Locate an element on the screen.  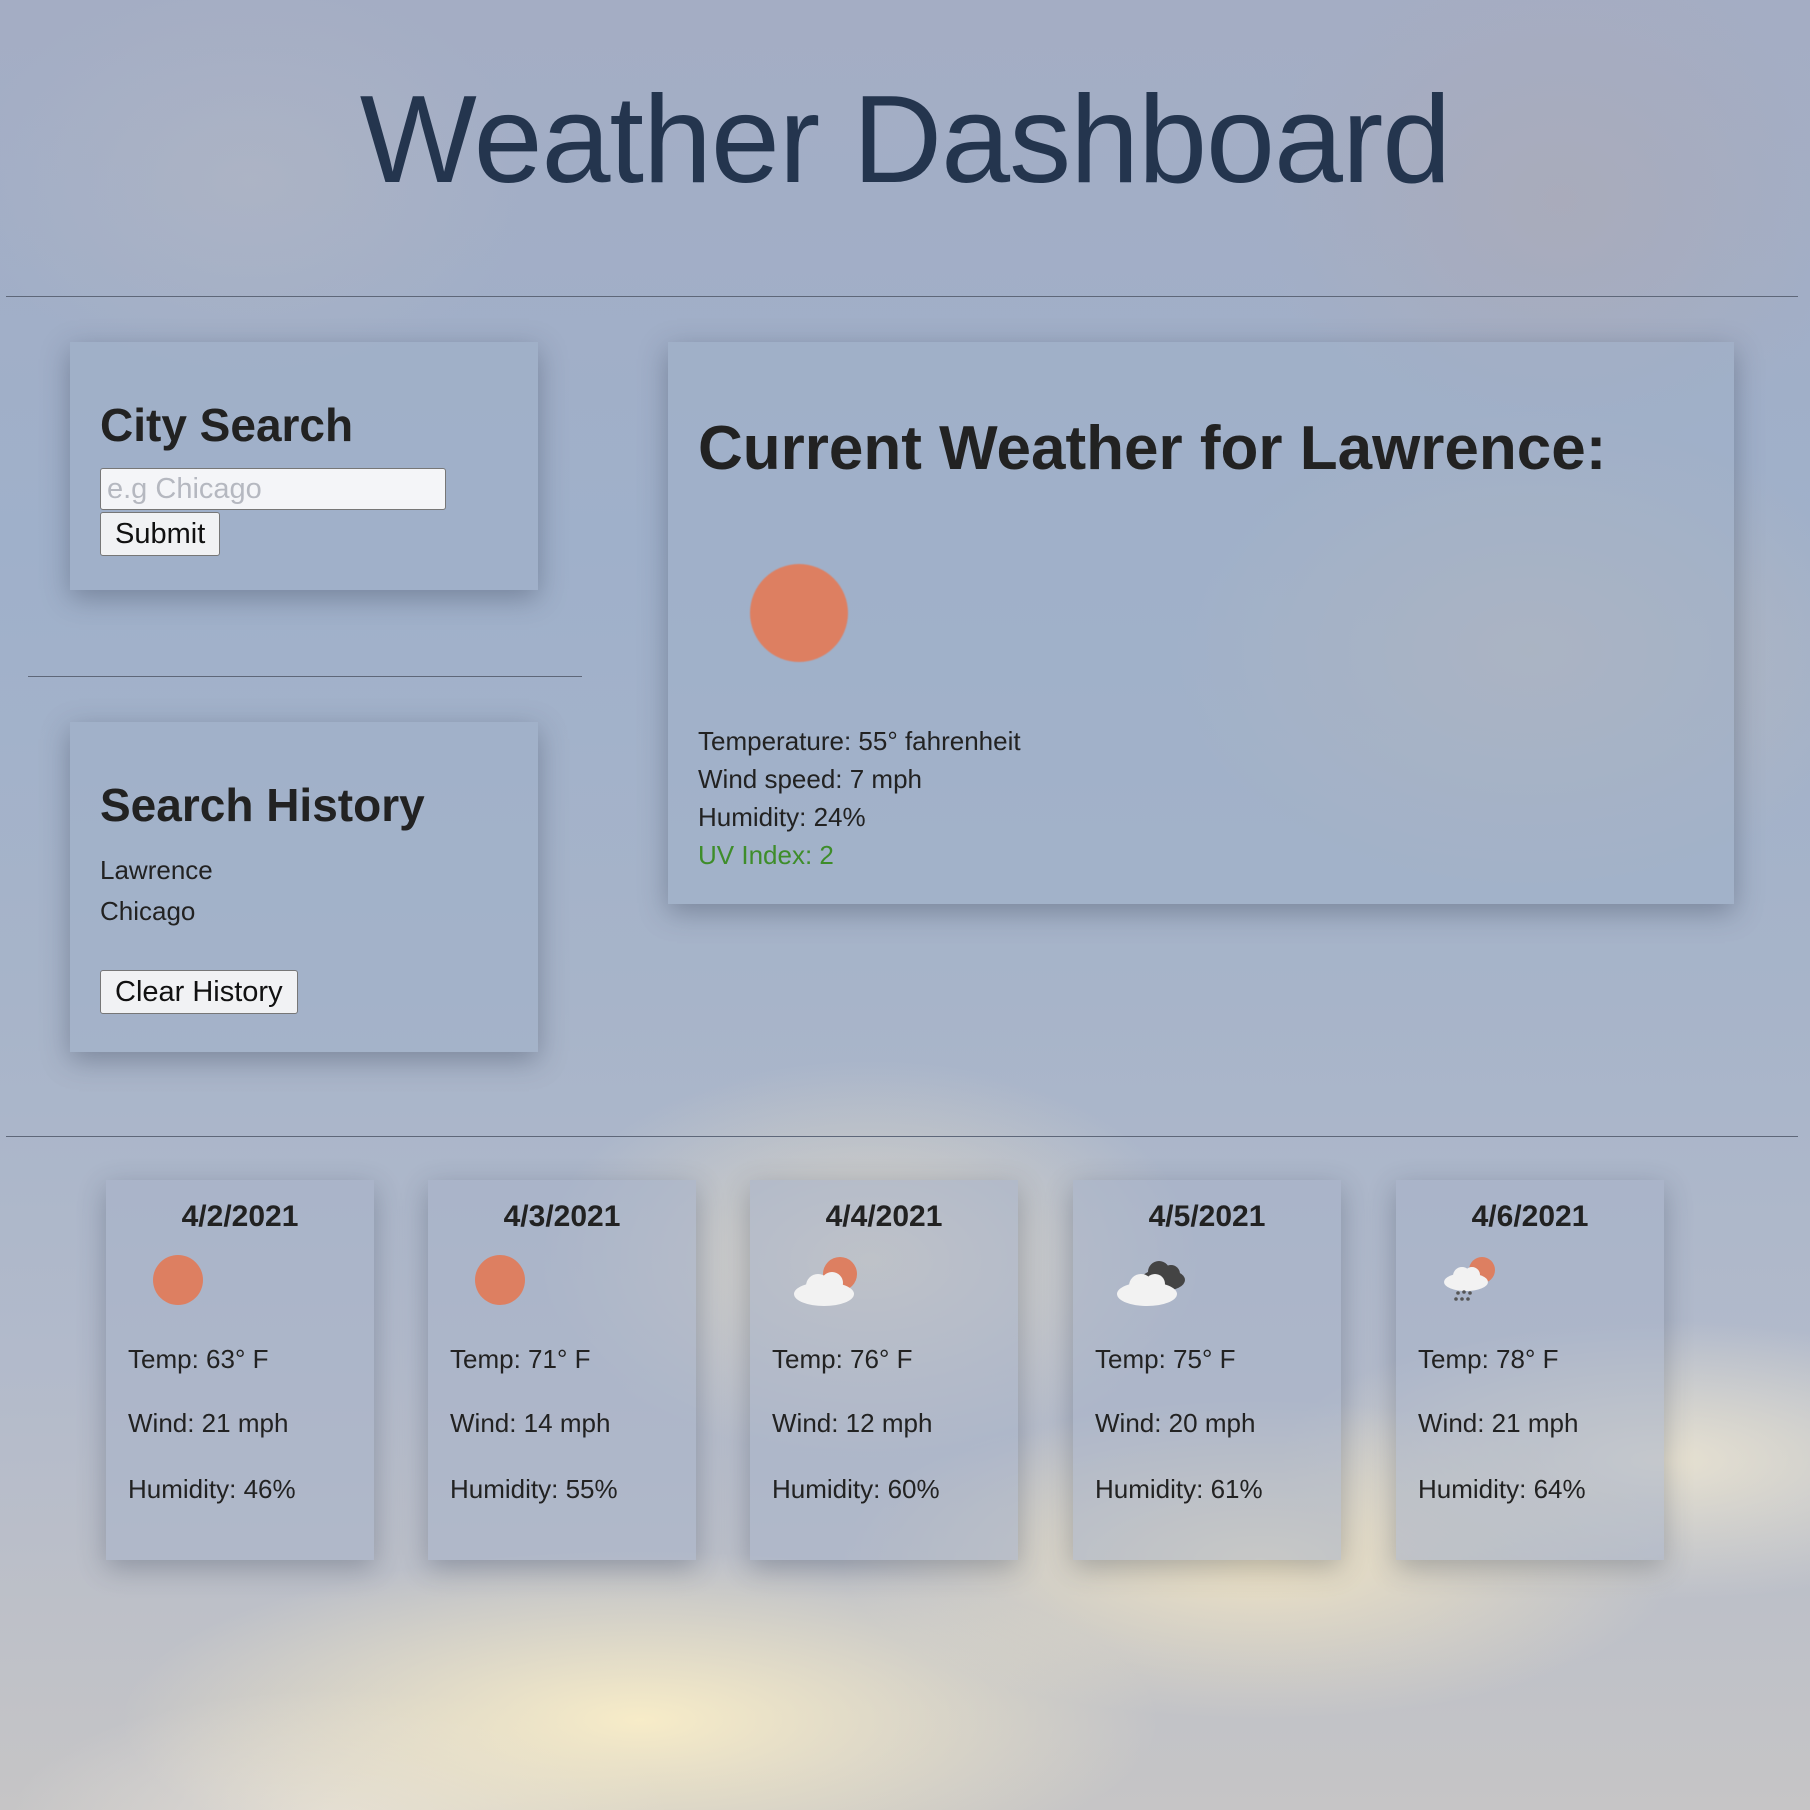
city-search-input is located at coordinates (273, 489).